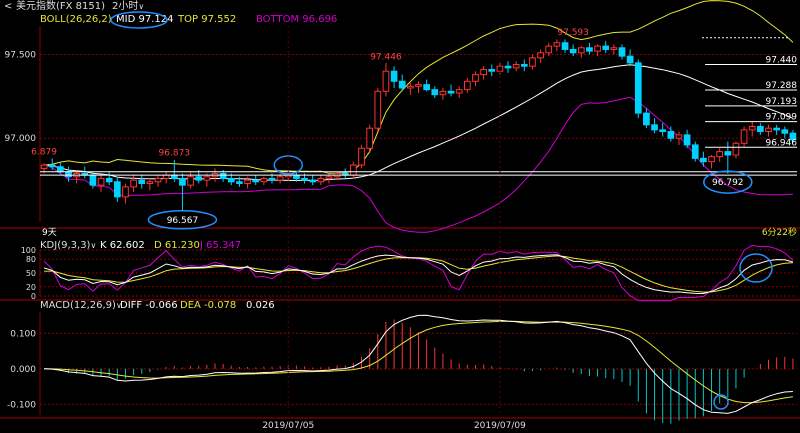  What do you see at coordinates (779, 232) in the screenshot?
I see `main-right-footer: 6分22秒` at bounding box center [779, 232].